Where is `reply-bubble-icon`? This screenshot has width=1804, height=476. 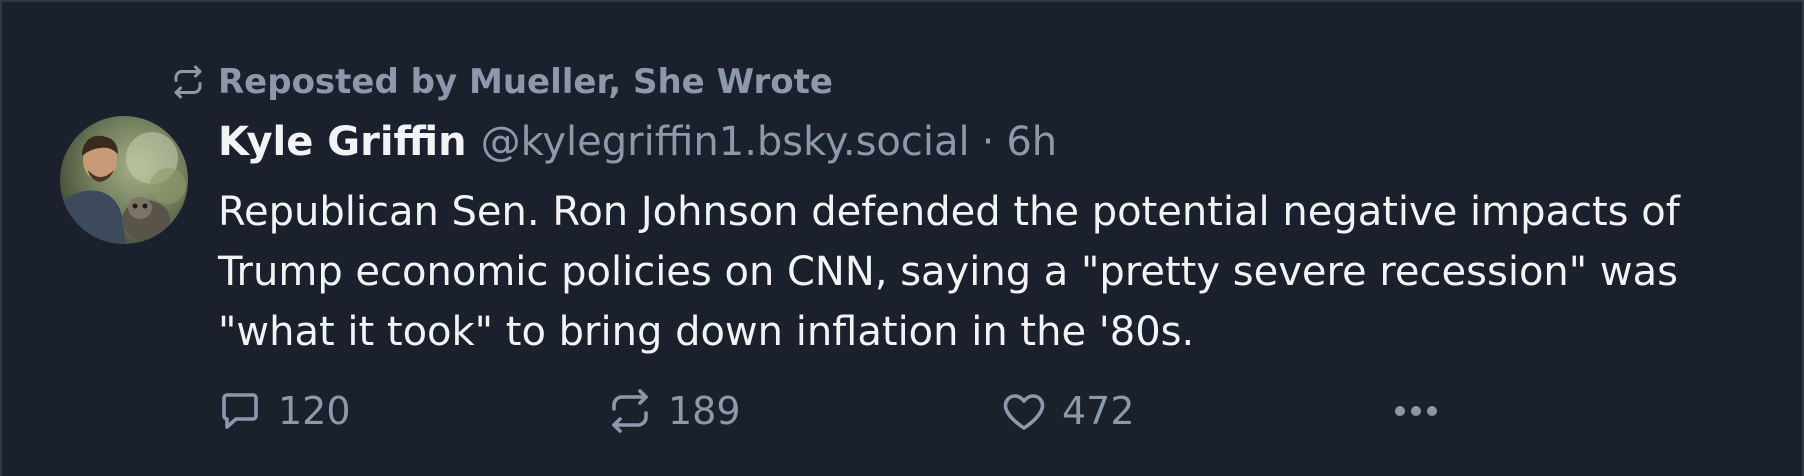 reply-bubble-icon is located at coordinates (240, 411).